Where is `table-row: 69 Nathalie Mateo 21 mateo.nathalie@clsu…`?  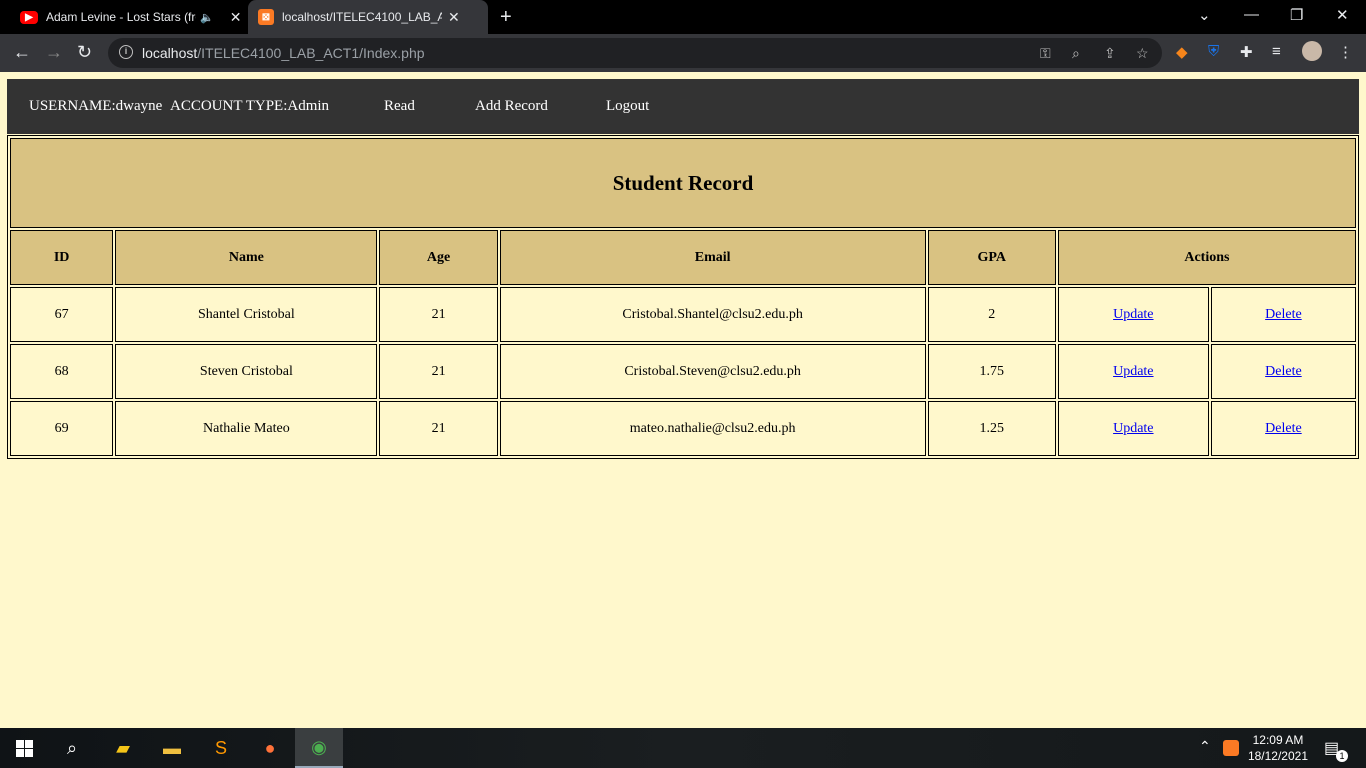
table-row: 69 Nathalie Mateo 21 mateo.nathalie@clsu… is located at coordinates (683, 428).